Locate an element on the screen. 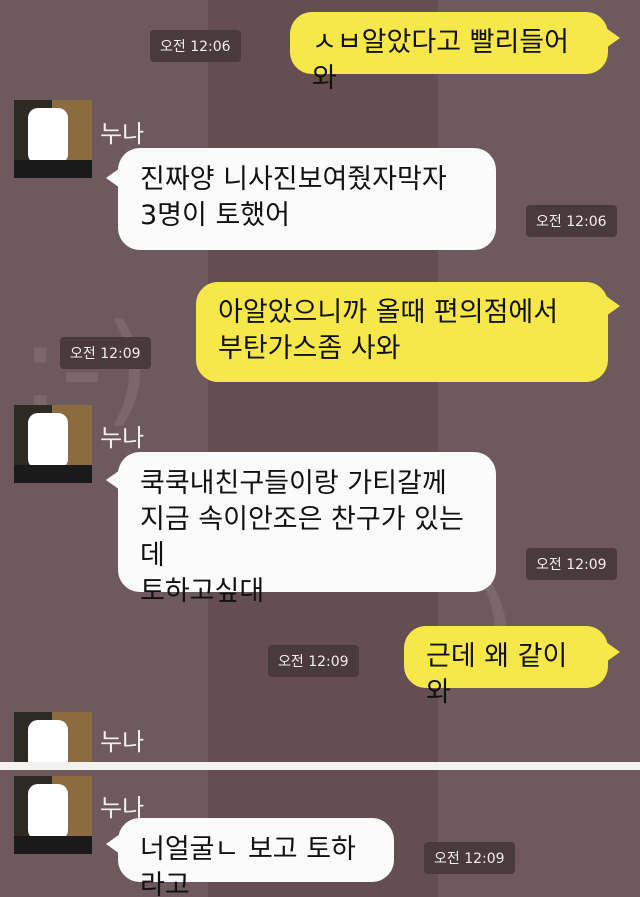 This screenshot has width=640, height=897. chat-panel-bottom: 누나 너얼굴ㄴ 보고 토하라고 오전 12:09 is located at coordinates (320, 833).